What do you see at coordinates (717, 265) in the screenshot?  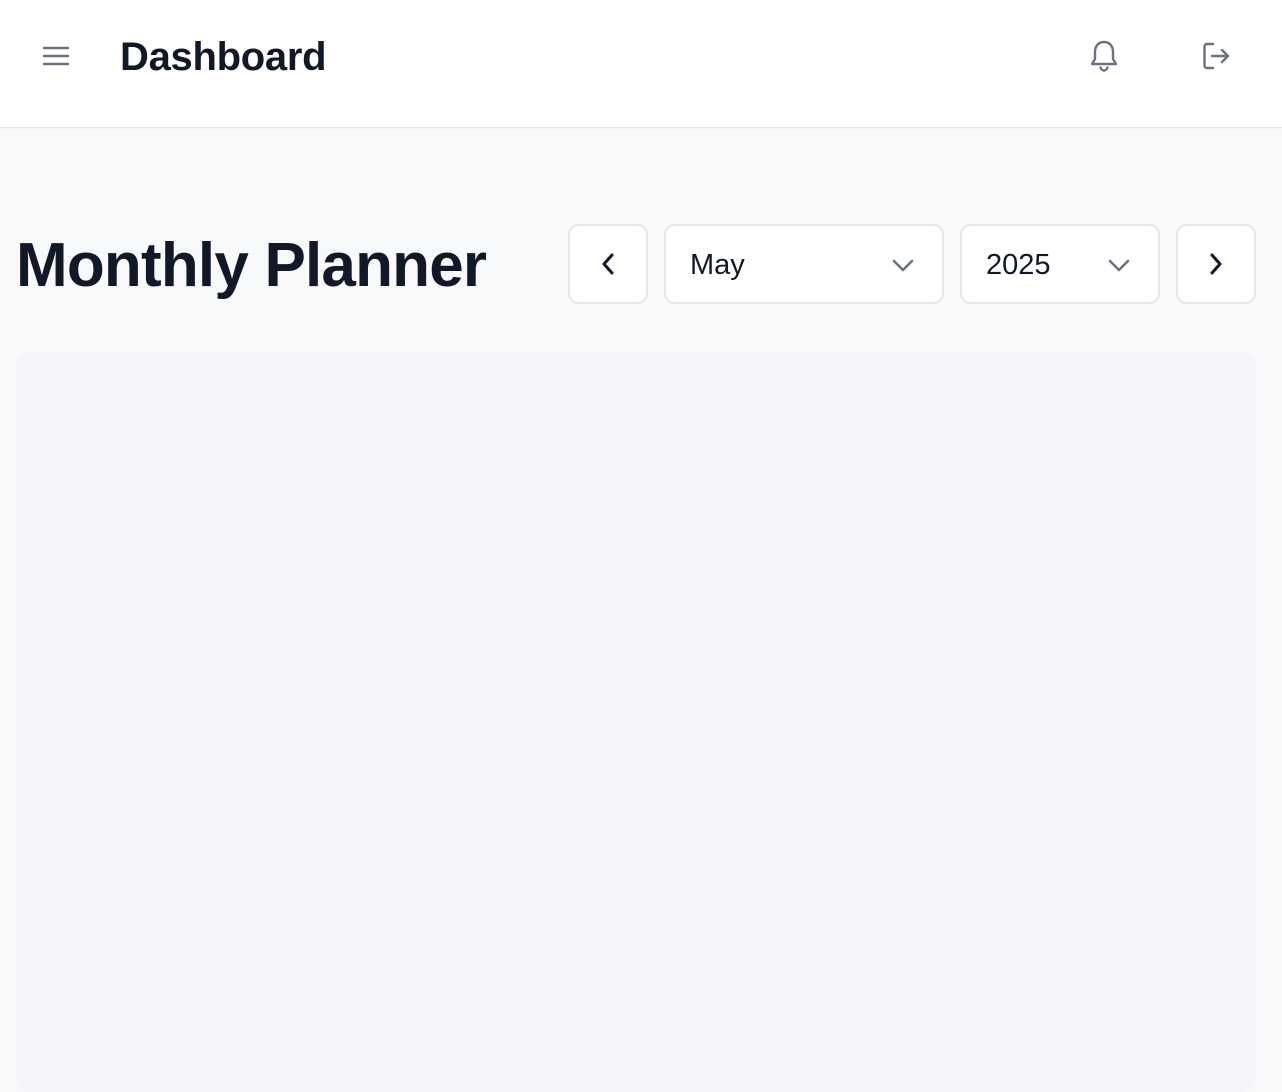 I see `month-select-value: May` at bounding box center [717, 265].